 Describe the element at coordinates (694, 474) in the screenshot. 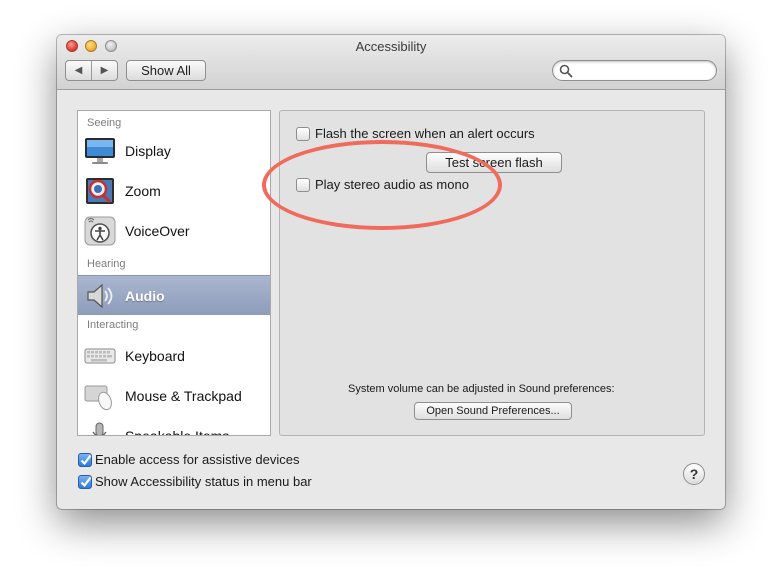

I see `help-button: ?` at that location.